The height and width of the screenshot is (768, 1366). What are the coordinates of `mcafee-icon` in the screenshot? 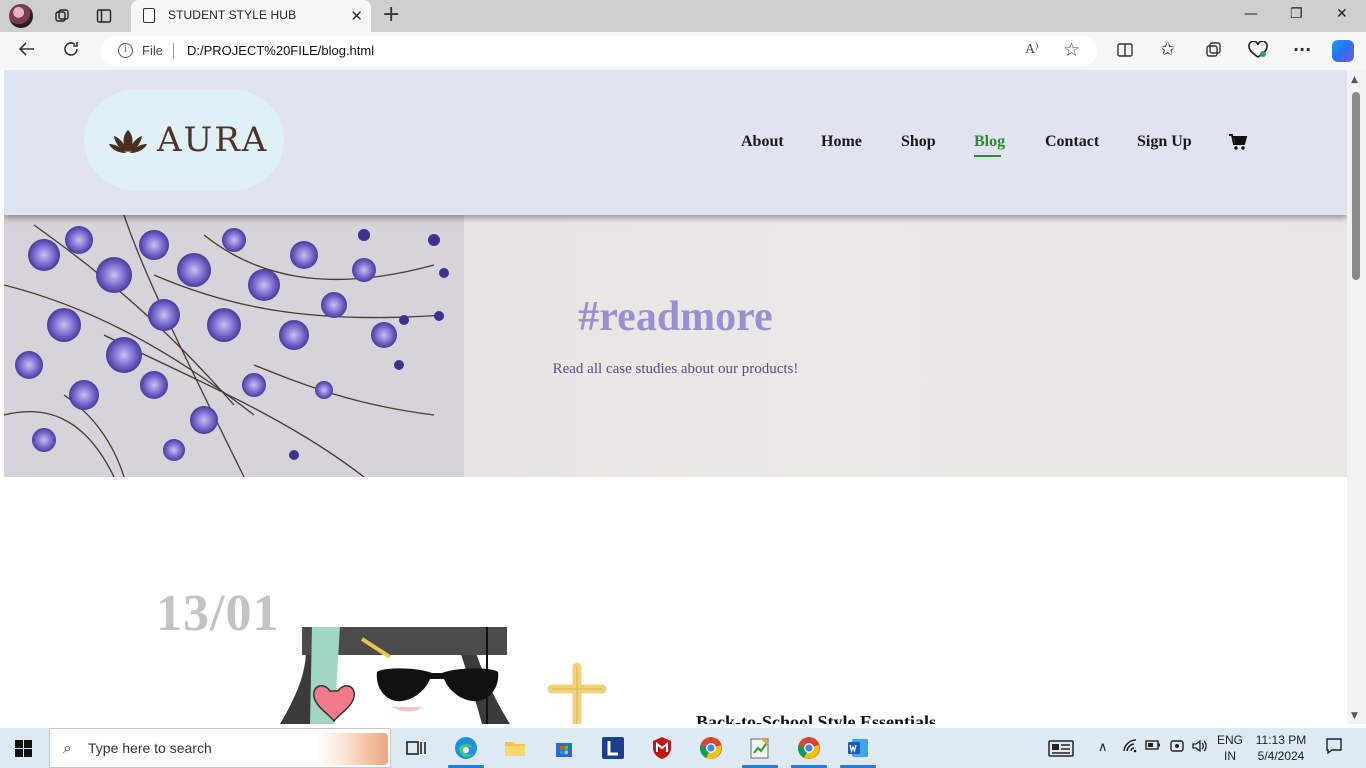 It's located at (662, 748).